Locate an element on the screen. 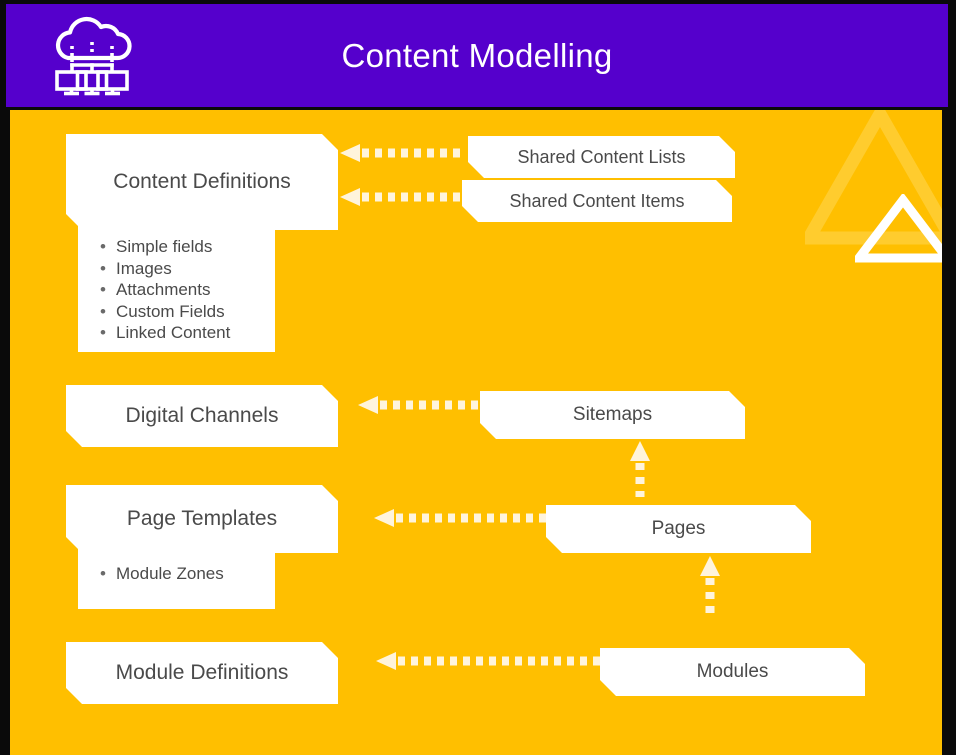  card-modules-label: Modules is located at coordinates (732, 671).